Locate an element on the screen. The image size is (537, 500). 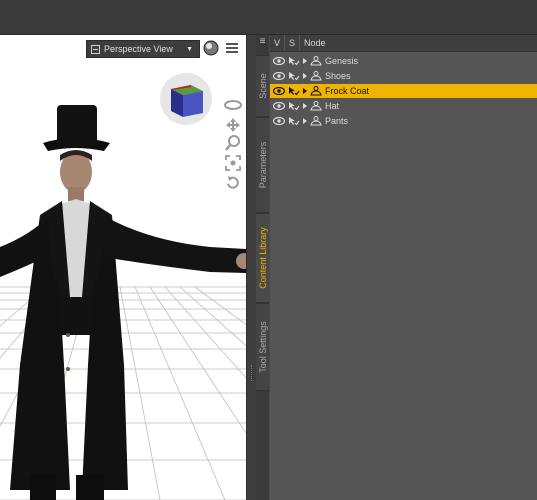
chevron-down-icon: ▼ is located at coordinates (189, 49).